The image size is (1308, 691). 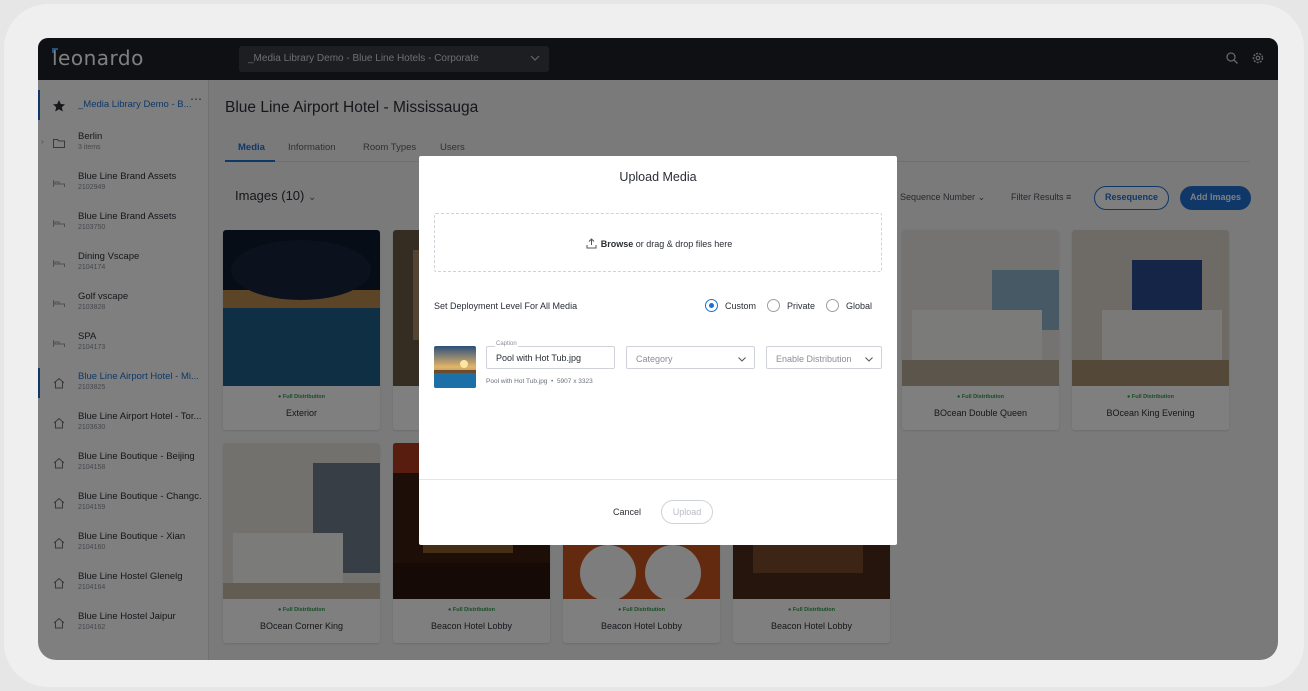 I want to click on file-thumbnail, so click(x=455, y=367).